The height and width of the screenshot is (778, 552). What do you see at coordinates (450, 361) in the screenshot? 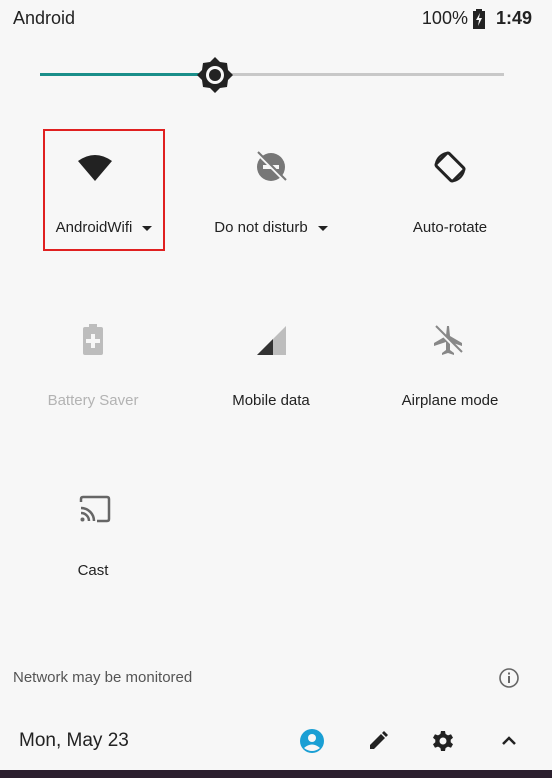
I see `tile-airplane-mode: Airplane mode` at bounding box center [450, 361].